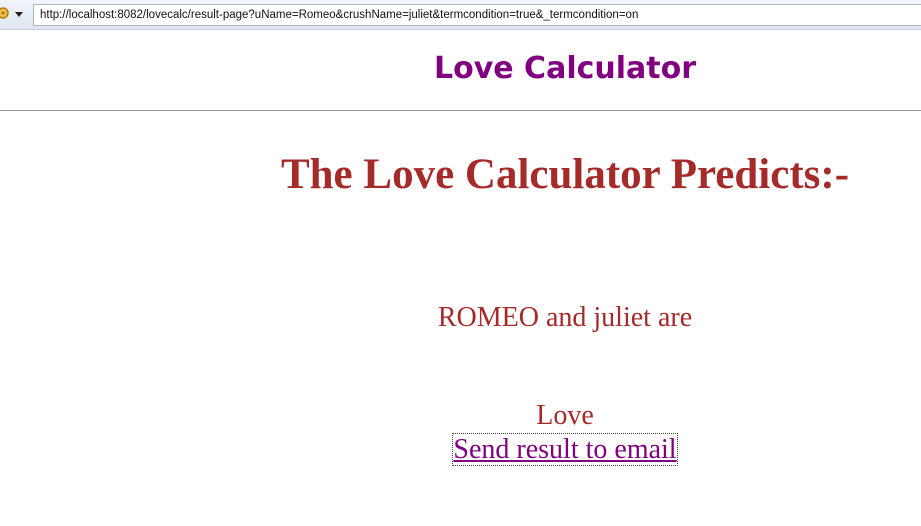  Describe the element at coordinates (565, 68) in the screenshot. I see `page-title: Love Calculator` at that location.